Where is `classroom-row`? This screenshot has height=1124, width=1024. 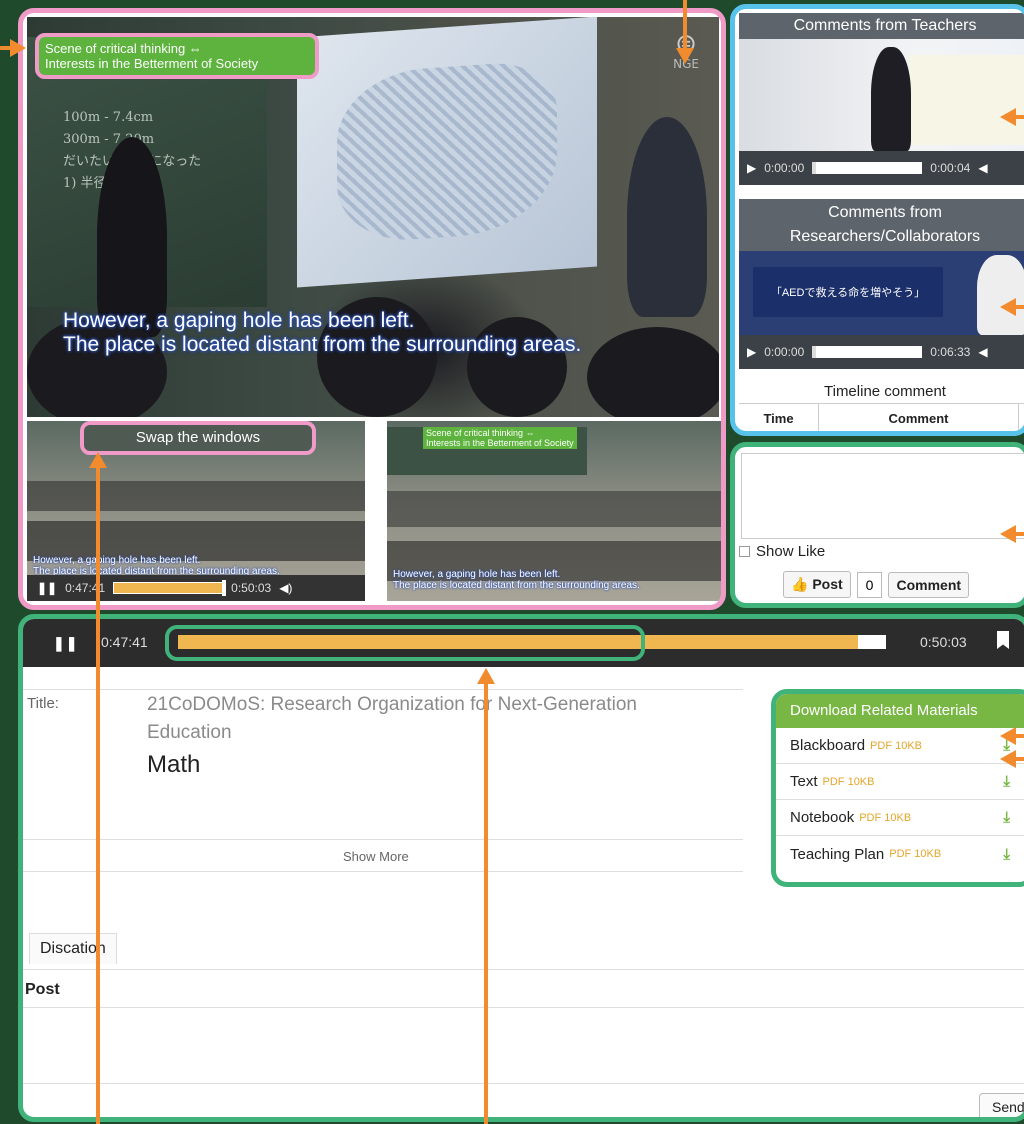 classroom-row is located at coordinates (196, 496).